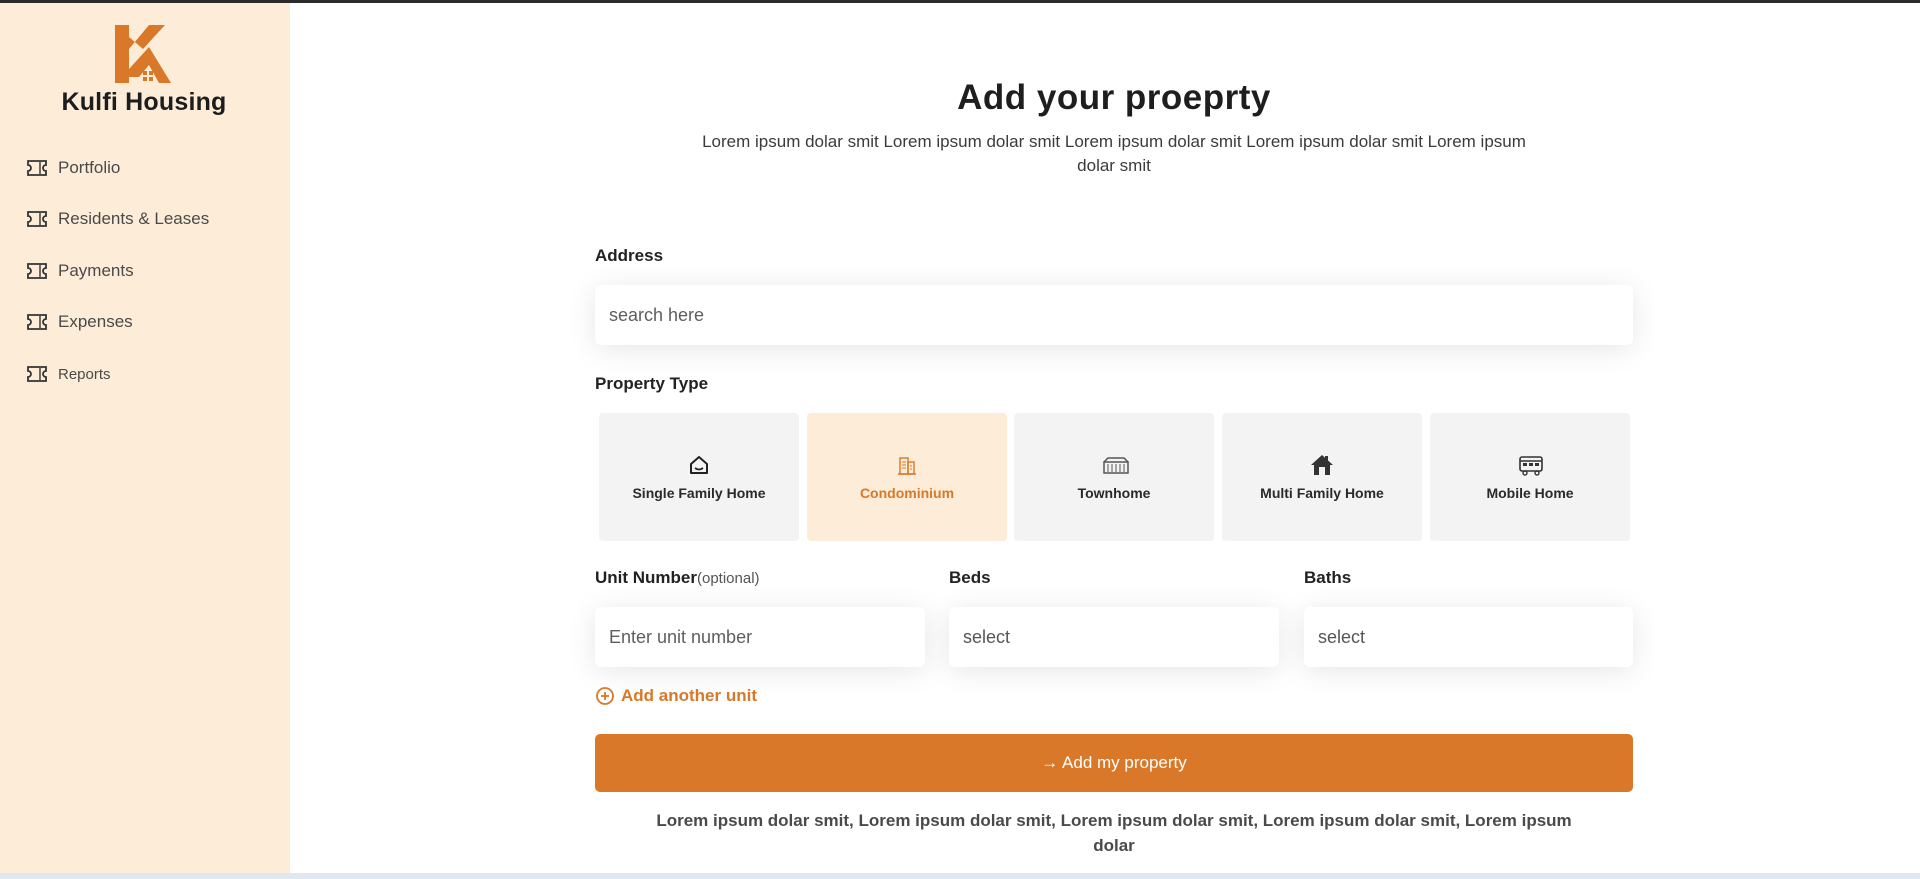  I want to click on unit-number-label: Unit Number(optional), so click(677, 578).